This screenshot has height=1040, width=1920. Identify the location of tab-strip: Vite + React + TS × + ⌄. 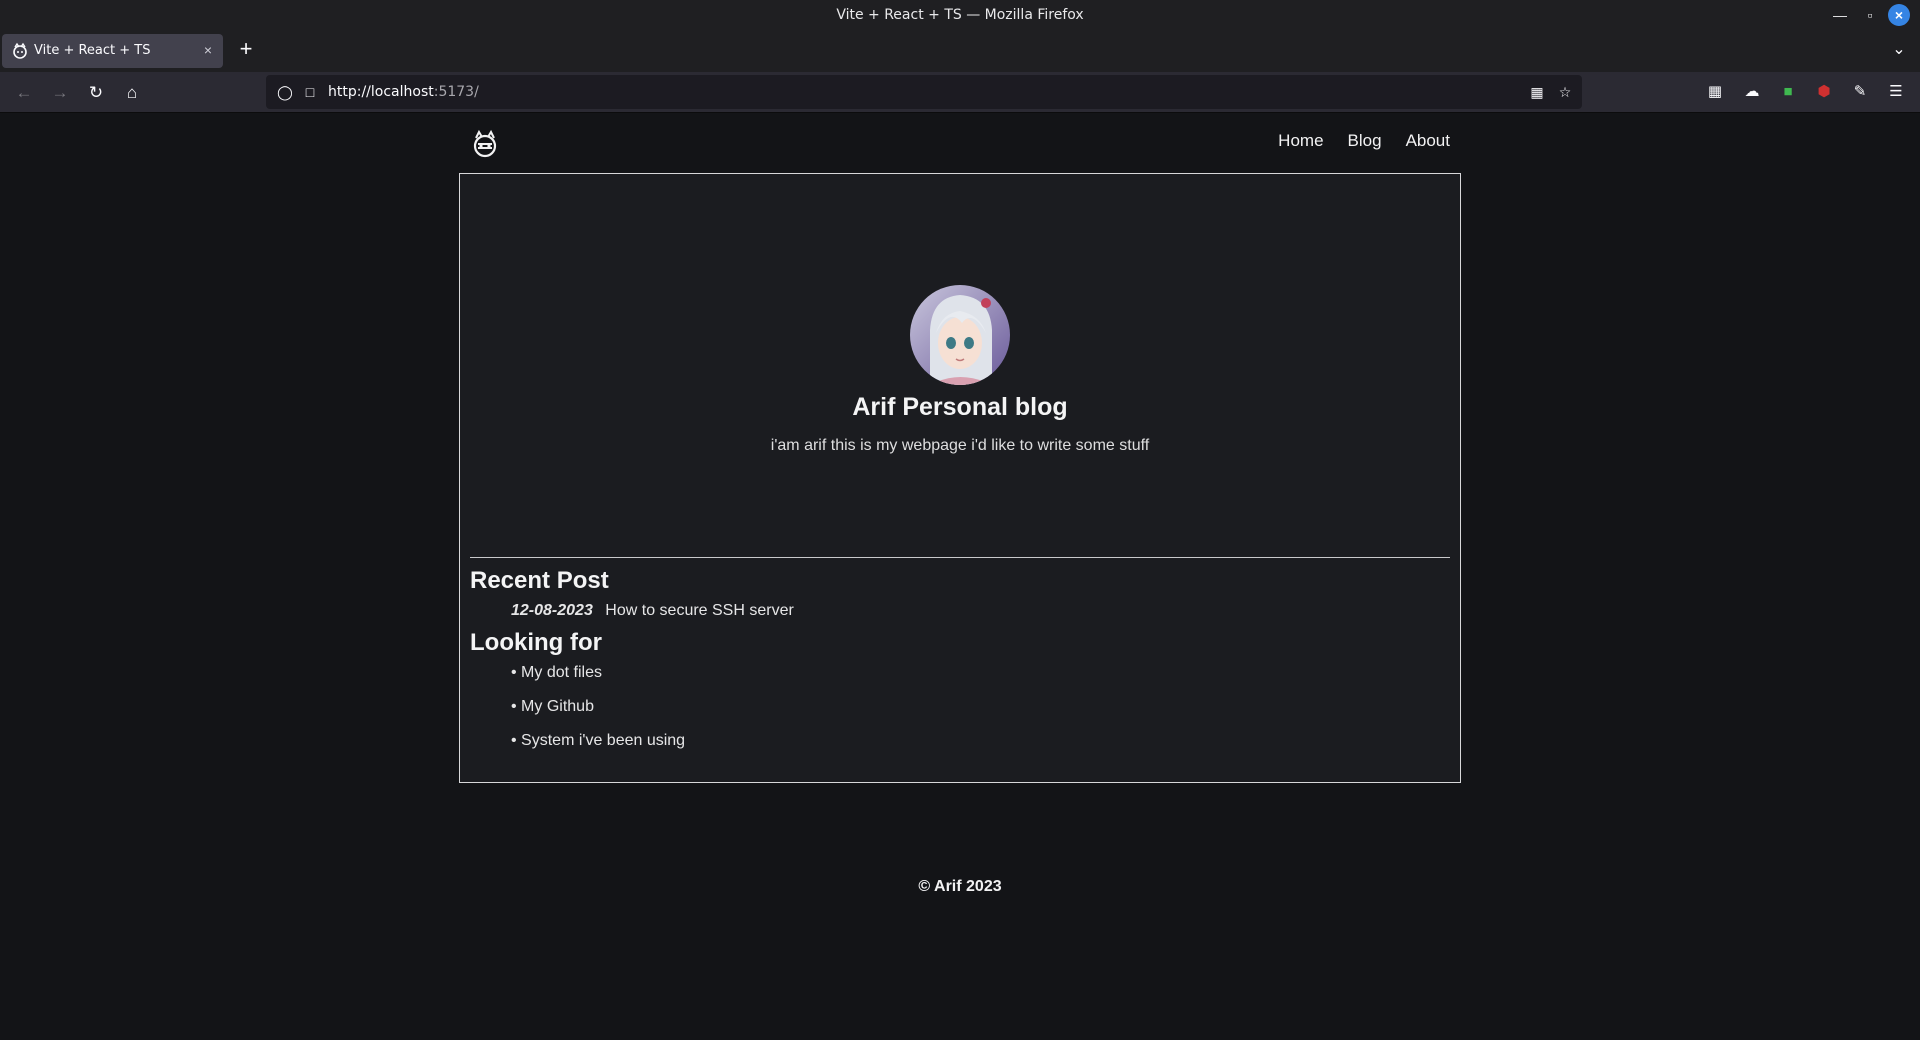
(960, 50).